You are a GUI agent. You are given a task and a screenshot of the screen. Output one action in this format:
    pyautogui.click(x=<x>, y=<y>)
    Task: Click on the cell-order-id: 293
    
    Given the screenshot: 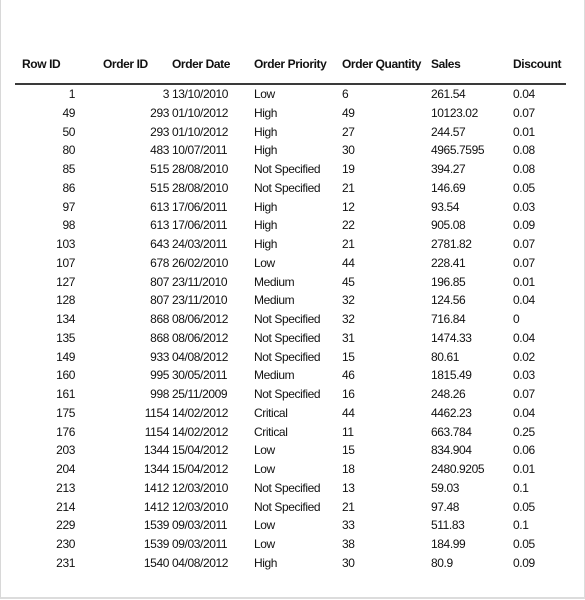 What is the action you would take?
    pyautogui.click(x=159, y=112)
    